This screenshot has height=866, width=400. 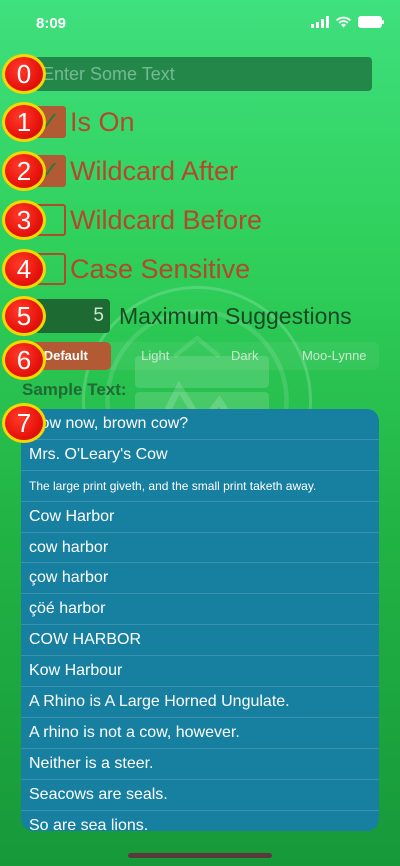 I want to click on toggle-is-on: ✓ Is On, so click(x=84, y=122).